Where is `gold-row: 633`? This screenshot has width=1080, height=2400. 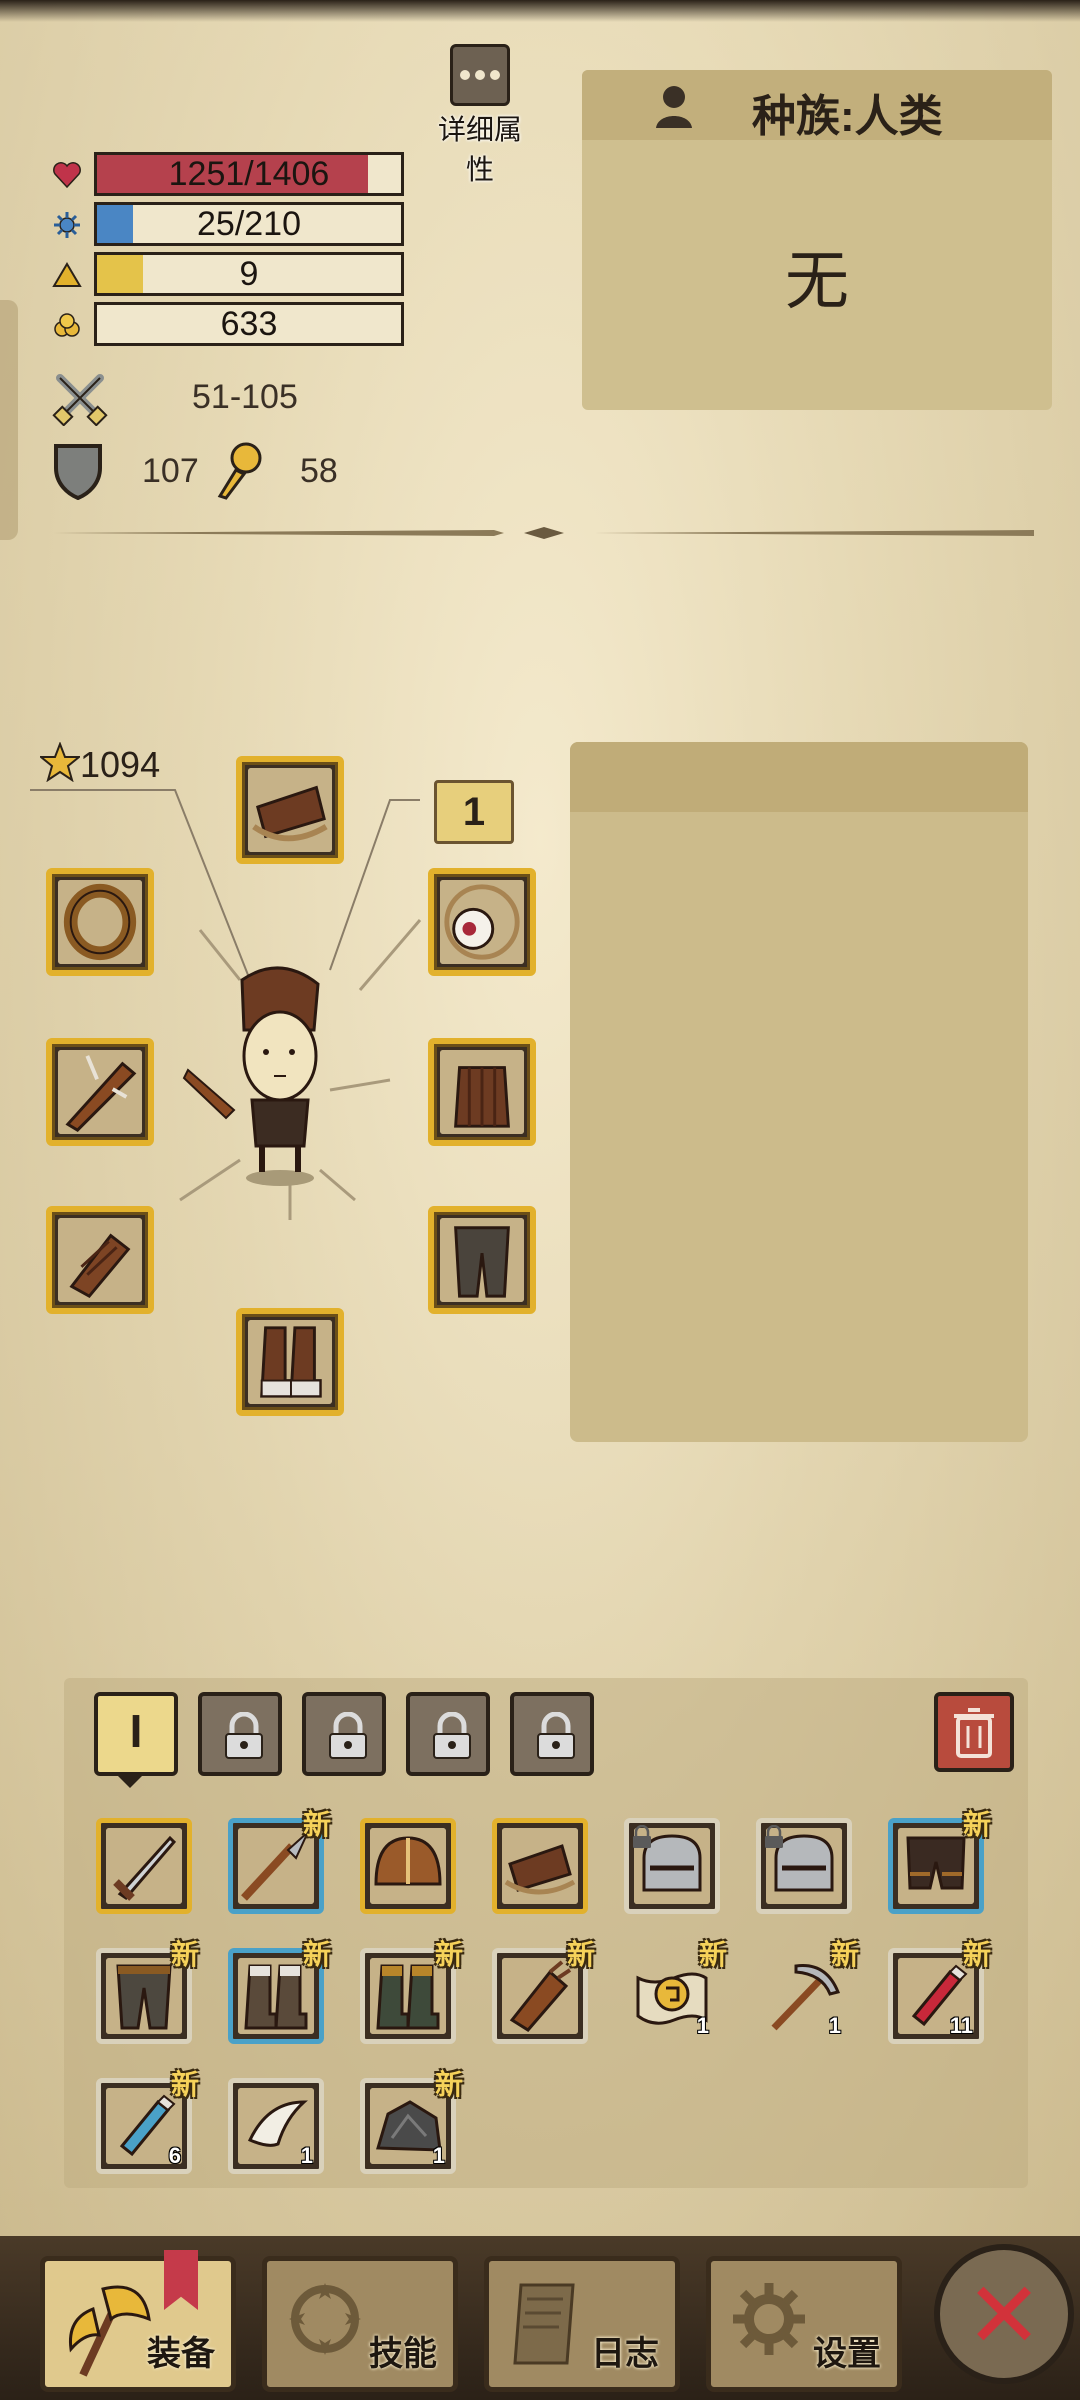 gold-row: 633 is located at coordinates (225, 324).